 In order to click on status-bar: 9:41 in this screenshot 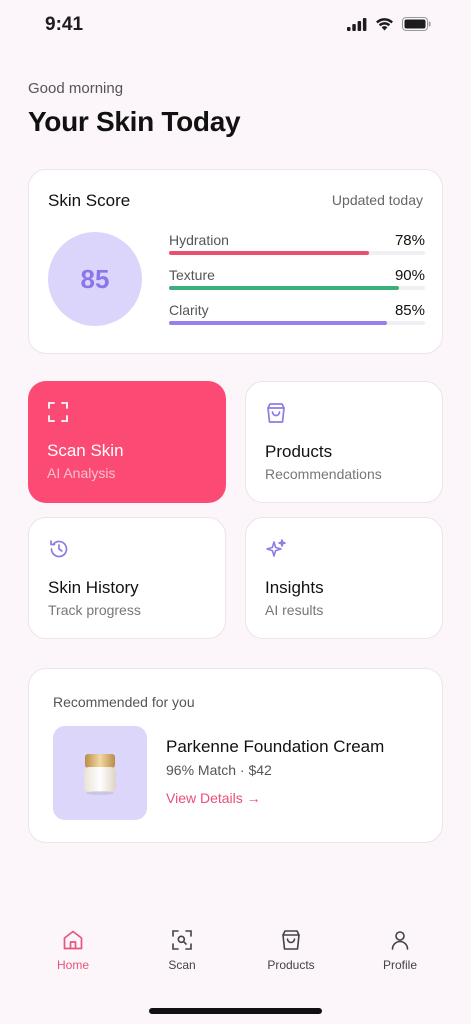, I will do `click(235, 26)`.